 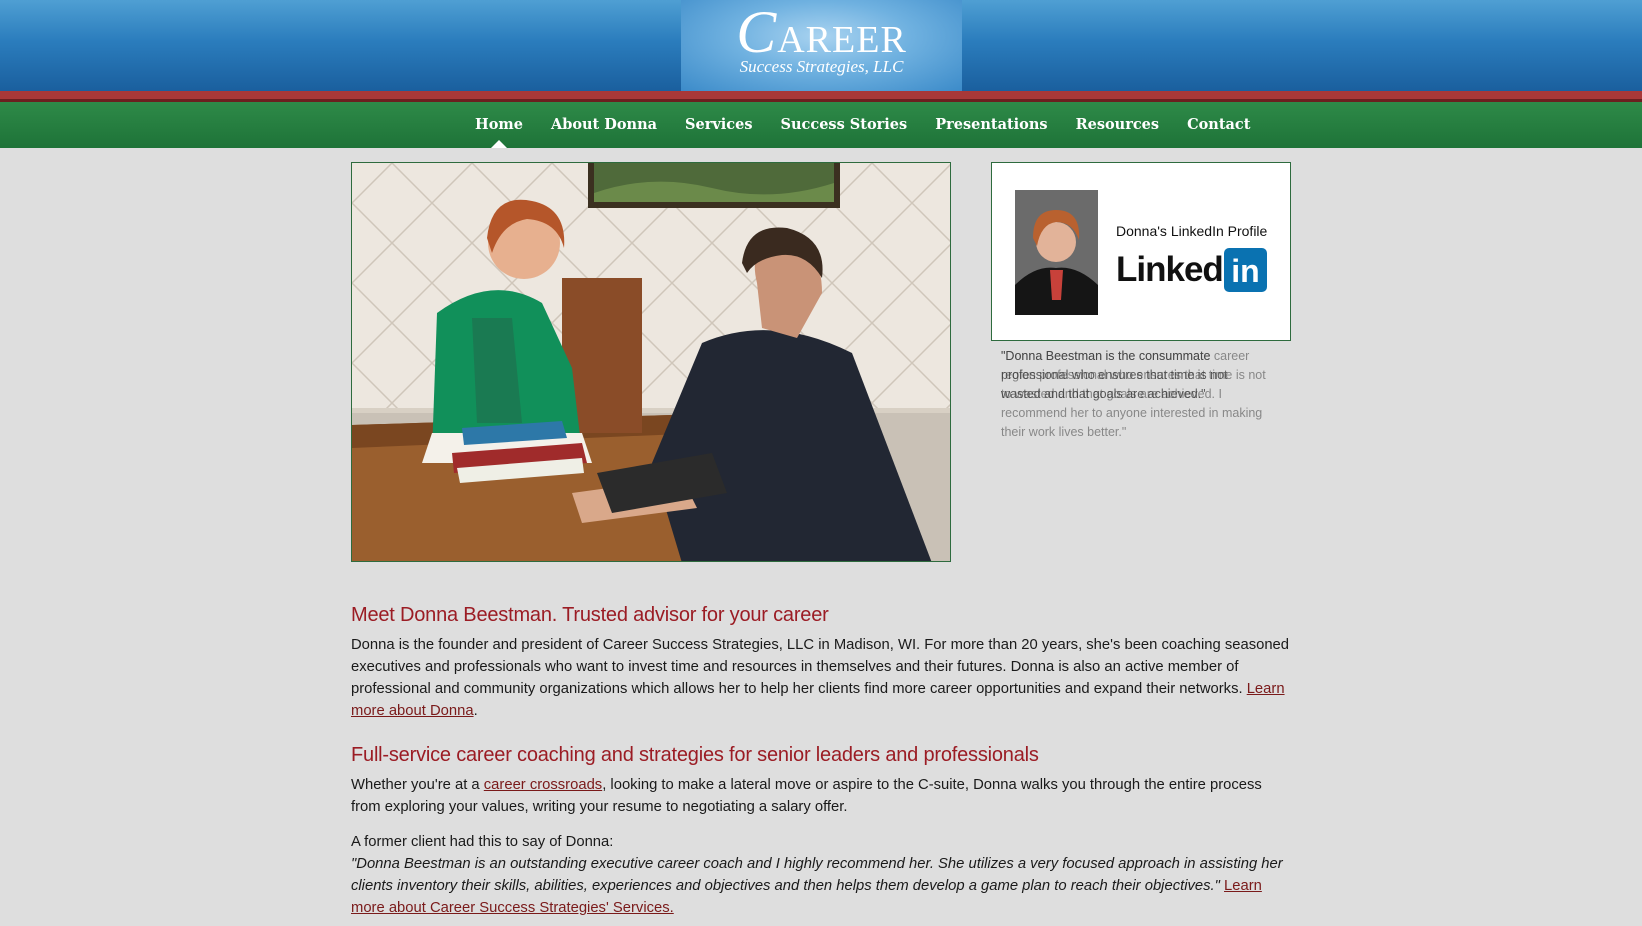 What do you see at coordinates (821, 95) in the screenshot?
I see `header-stripe` at bounding box center [821, 95].